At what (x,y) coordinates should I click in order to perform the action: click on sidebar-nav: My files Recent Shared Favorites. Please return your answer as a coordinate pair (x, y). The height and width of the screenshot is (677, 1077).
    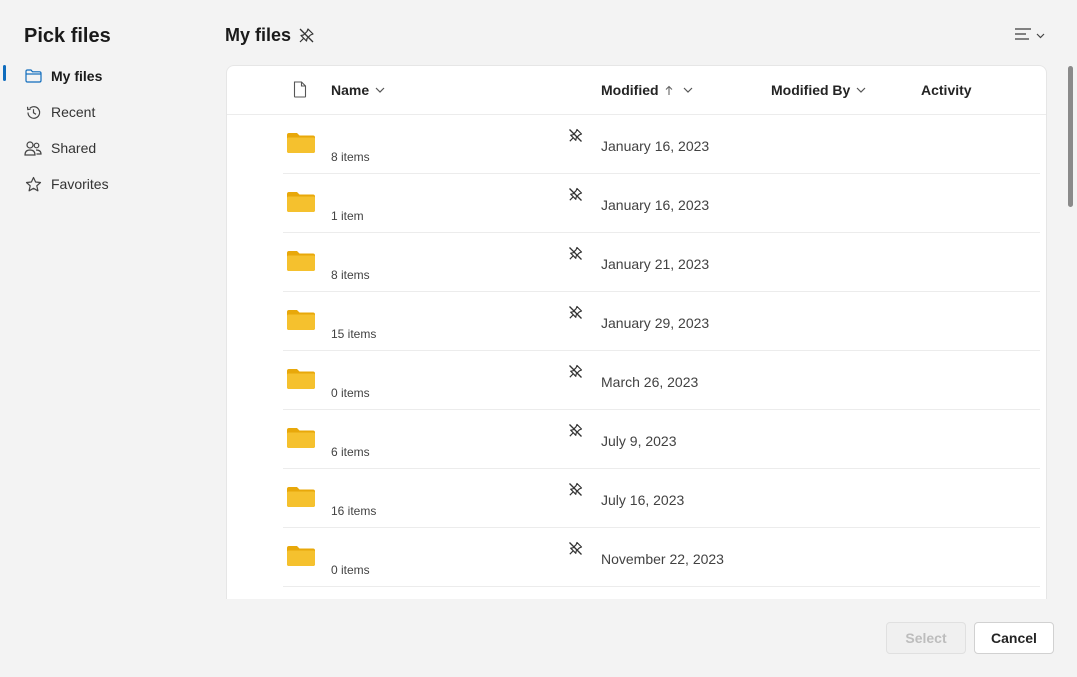
    Looking at the image, I should click on (105, 130).